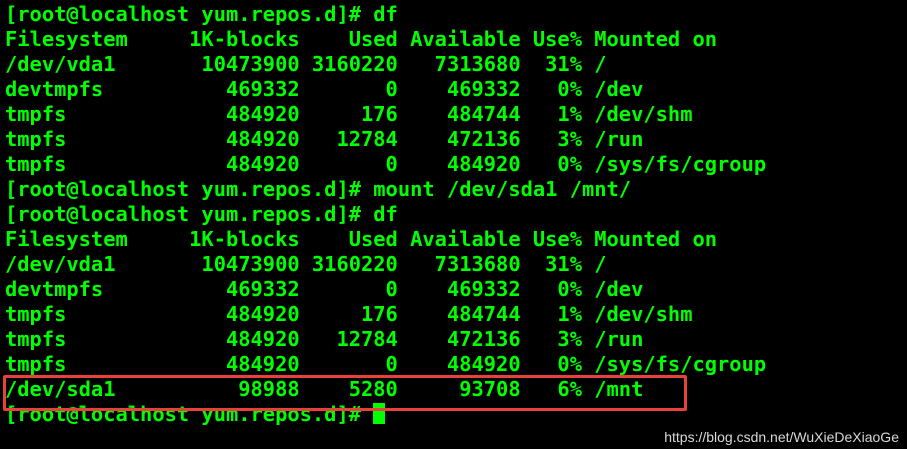 The height and width of the screenshot is (449, 907). Describe the element at coordinates (201, 14) in the screenshot. I see `terminal-line-prompt-df: [root@localhost yum.repos.d]# df` at that location.